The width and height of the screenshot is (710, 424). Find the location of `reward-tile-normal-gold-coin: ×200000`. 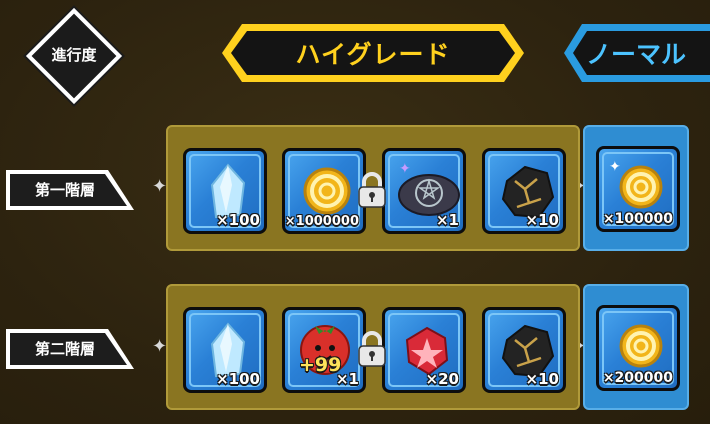

reward-tile-normal-gold-coin: ×200000 is located at coordinates (638, 348).